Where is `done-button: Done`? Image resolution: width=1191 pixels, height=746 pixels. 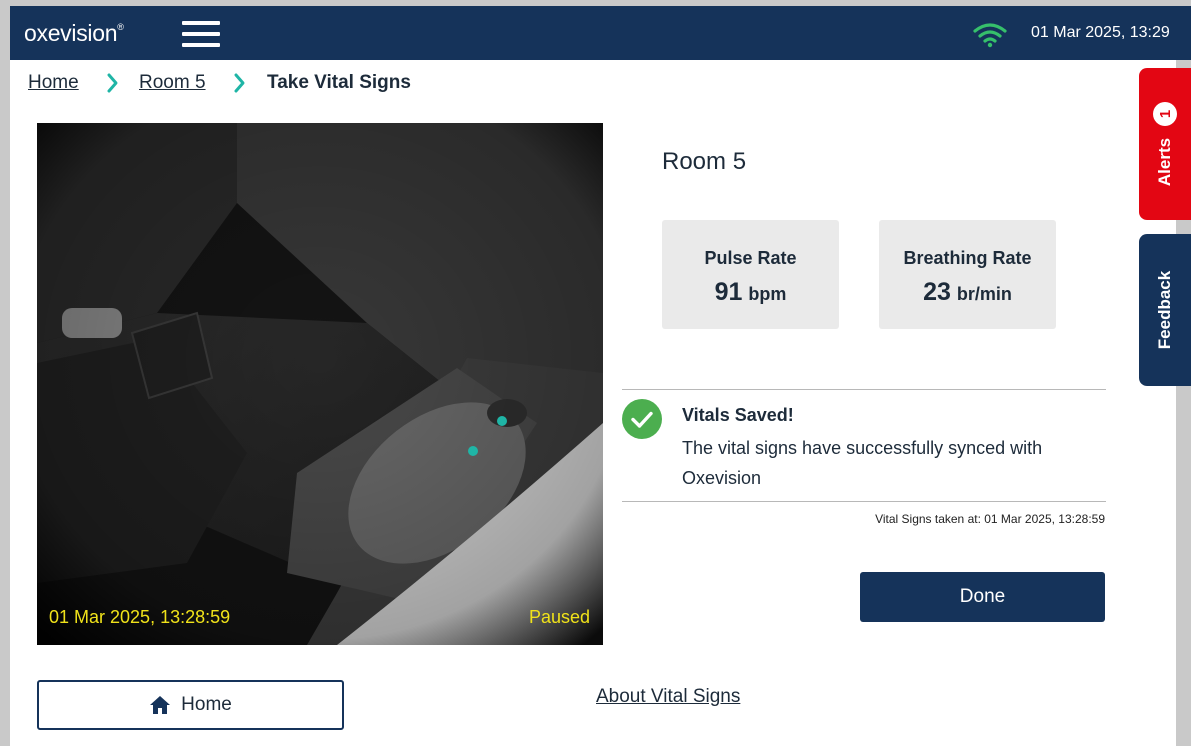
done-button: Done is located at coordinates (982, 597).